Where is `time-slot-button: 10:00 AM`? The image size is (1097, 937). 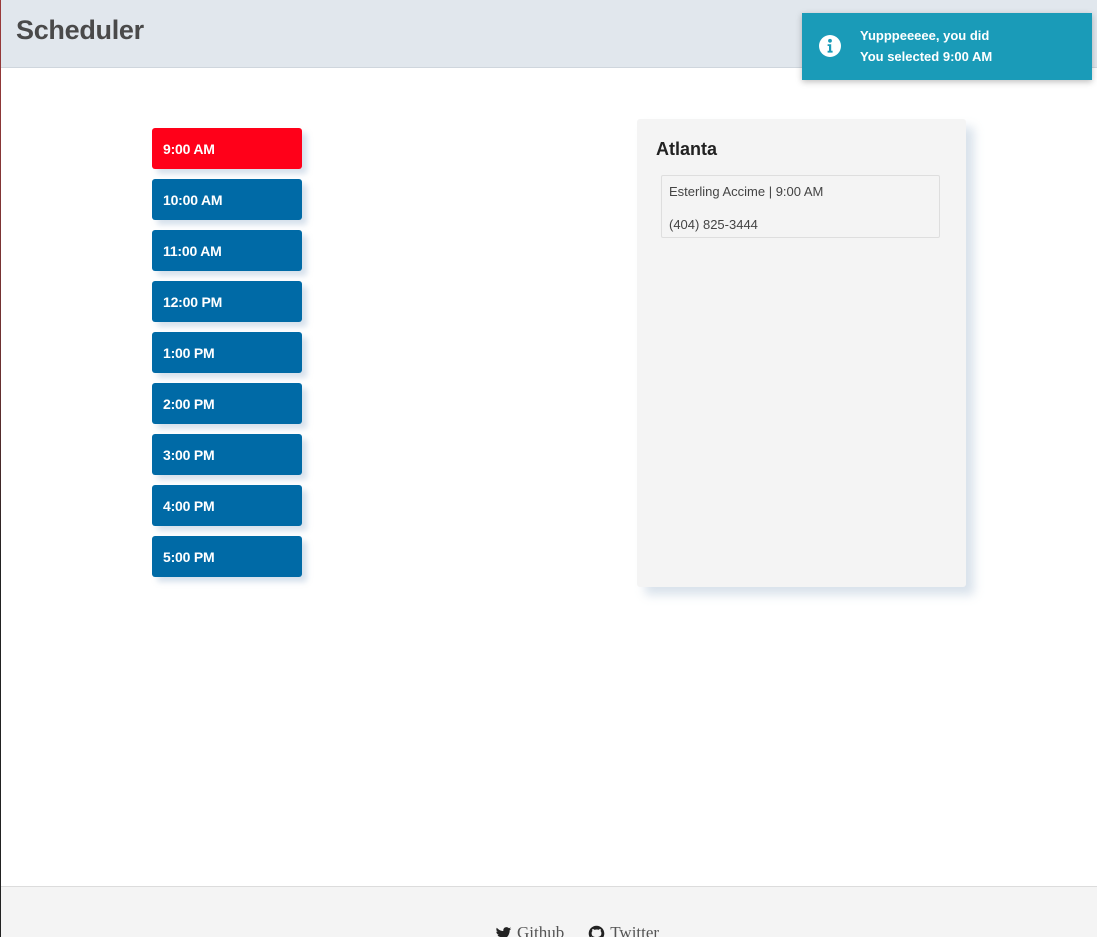
time-slot-button: 10:00 AM is located at coordinates (227, 199).